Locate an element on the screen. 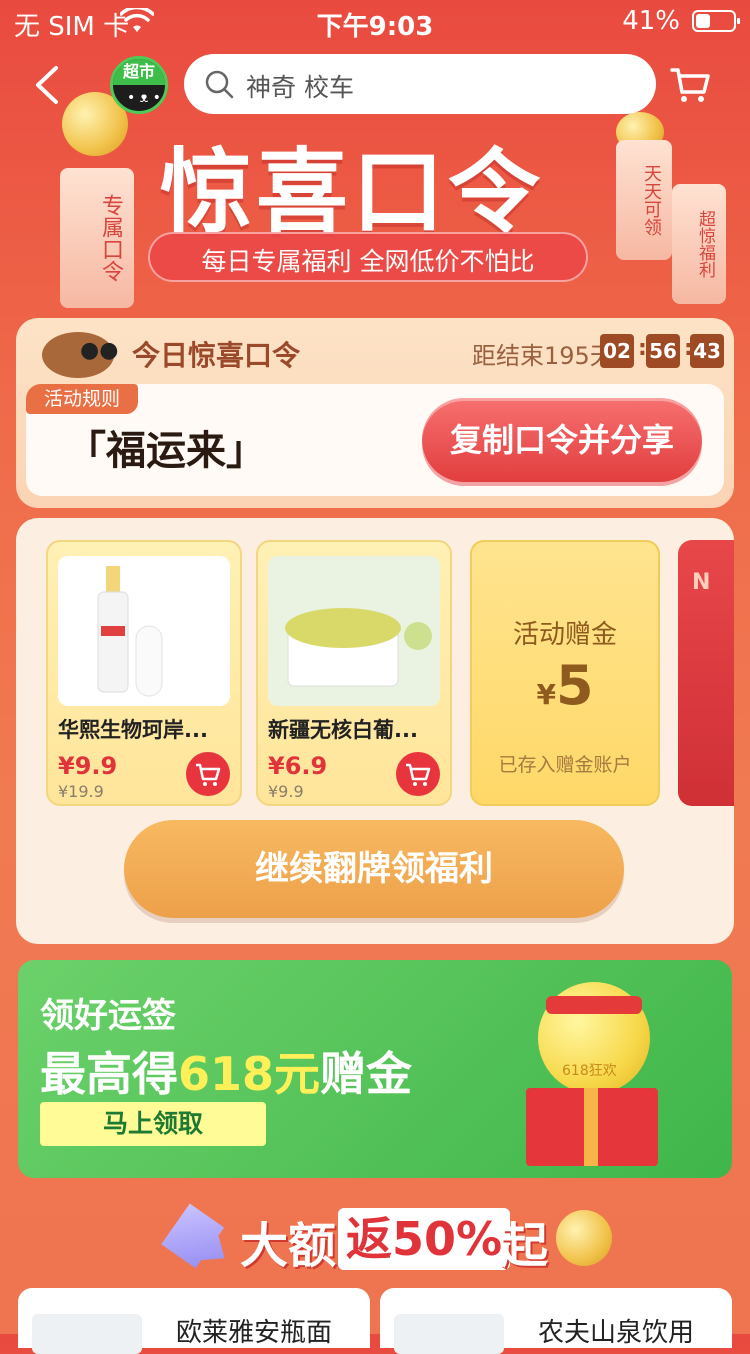 The height and width of the screenshot is (1354, 750). bell-icon is located at coordinates (584, 1238).